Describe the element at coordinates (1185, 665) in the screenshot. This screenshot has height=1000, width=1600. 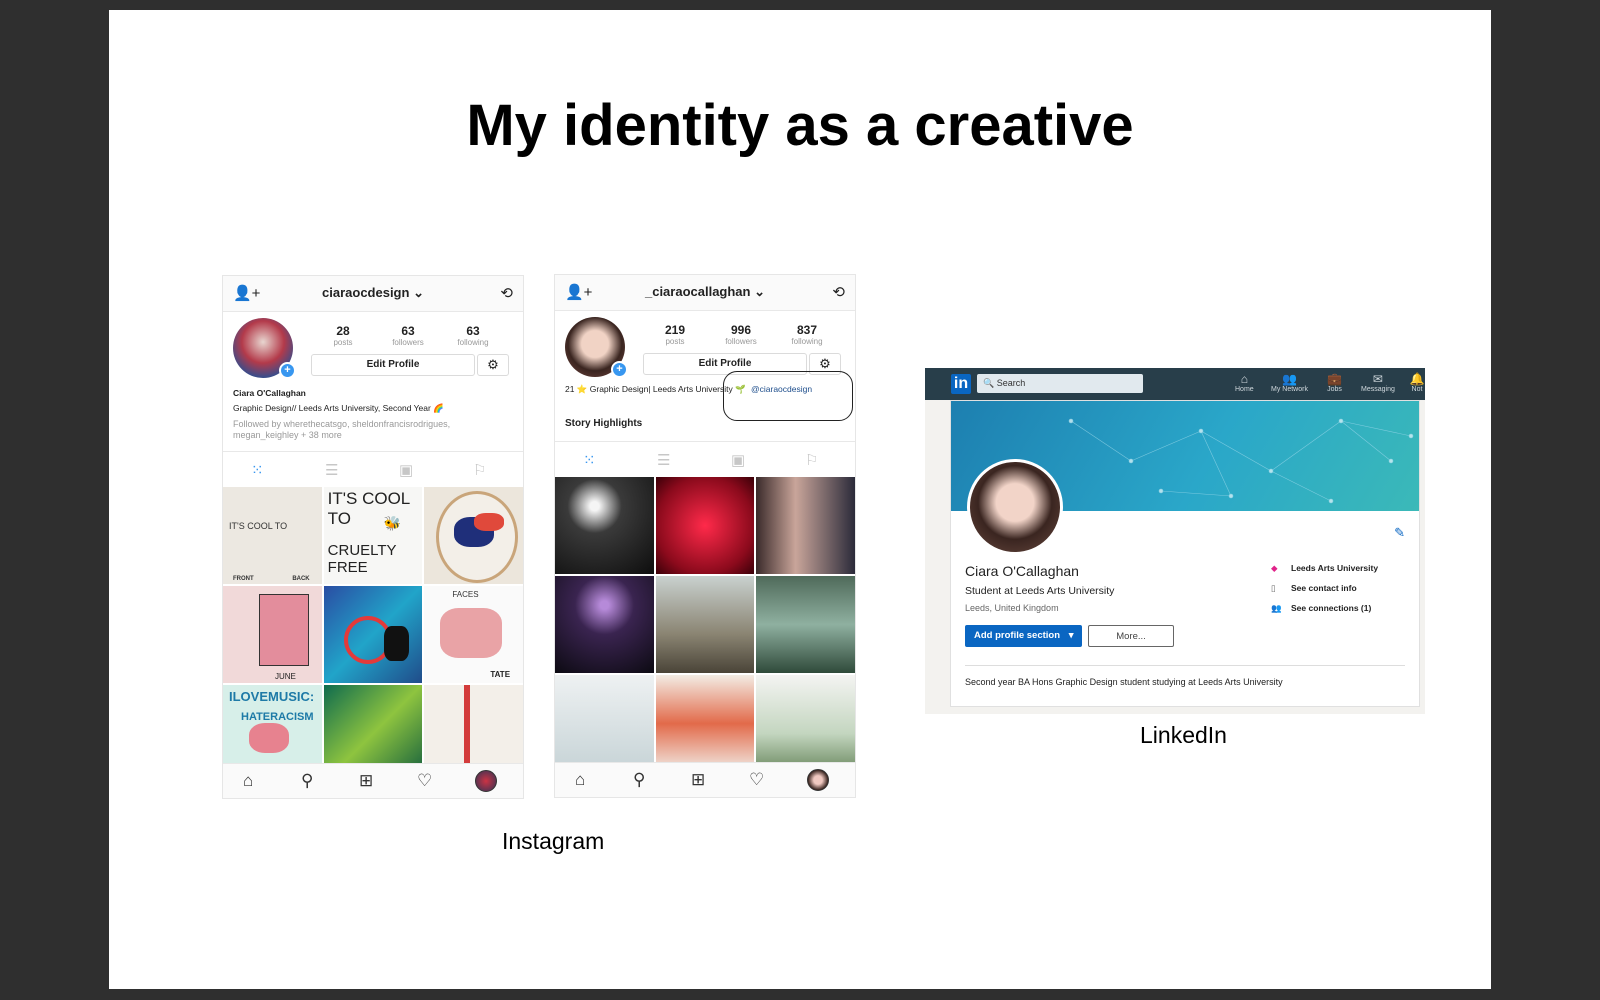
I see `divider` at that location.